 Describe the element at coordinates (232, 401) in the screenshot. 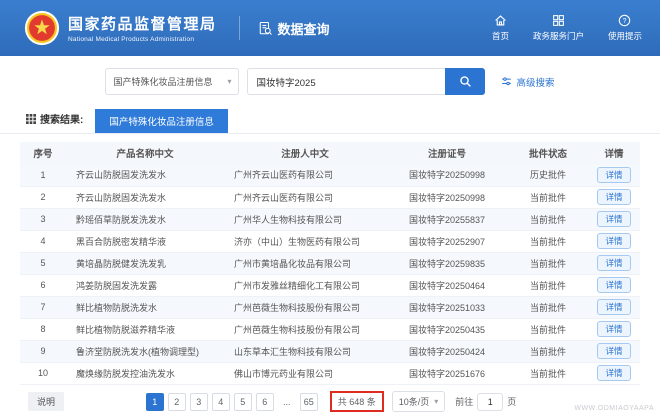

I see `pager-pages: 1 2 3 4 5 6... 65` at that location.